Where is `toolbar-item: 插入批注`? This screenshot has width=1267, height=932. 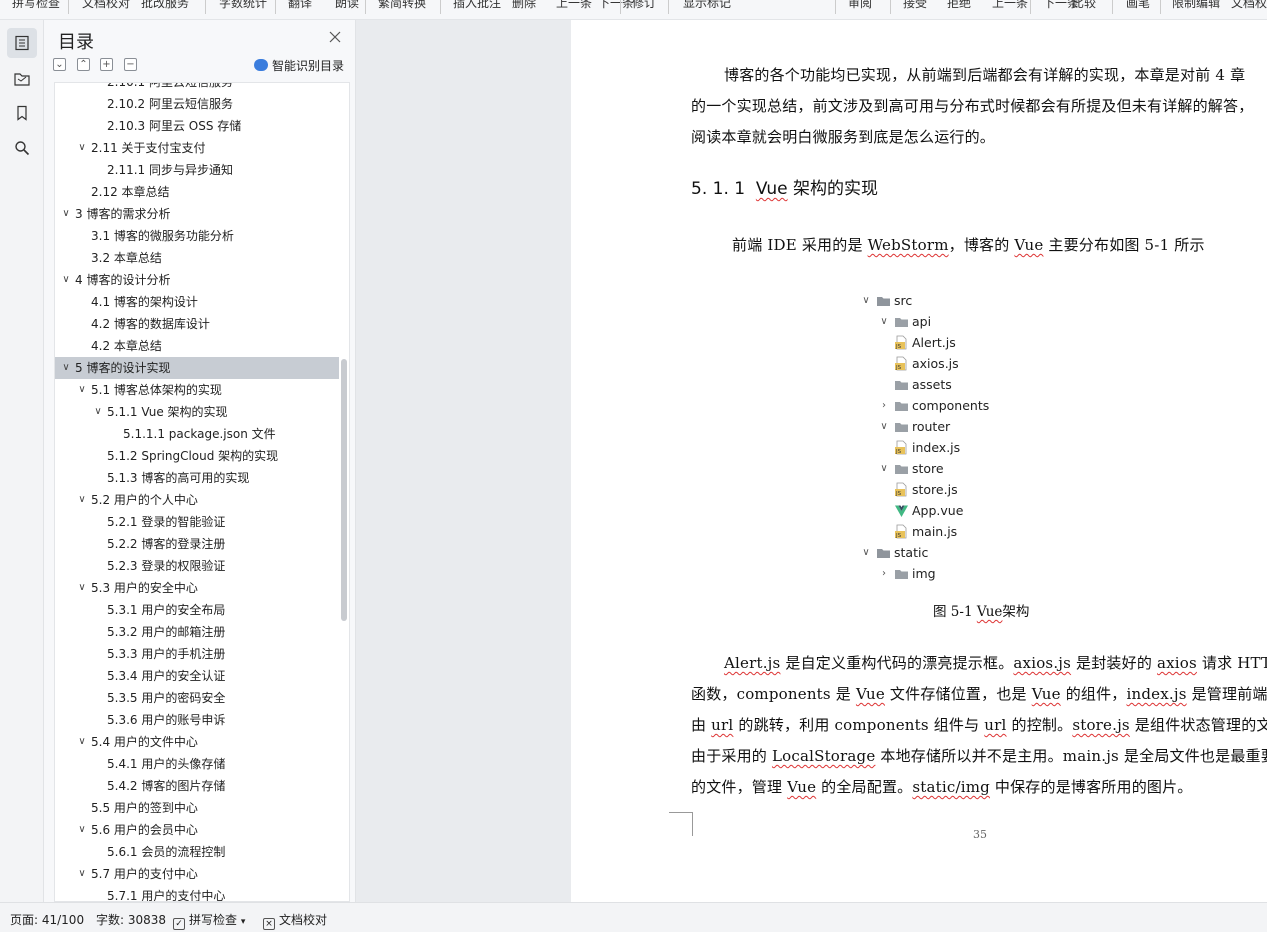 toolbar-item: 插入批注 is located at coordinates (477, 5).